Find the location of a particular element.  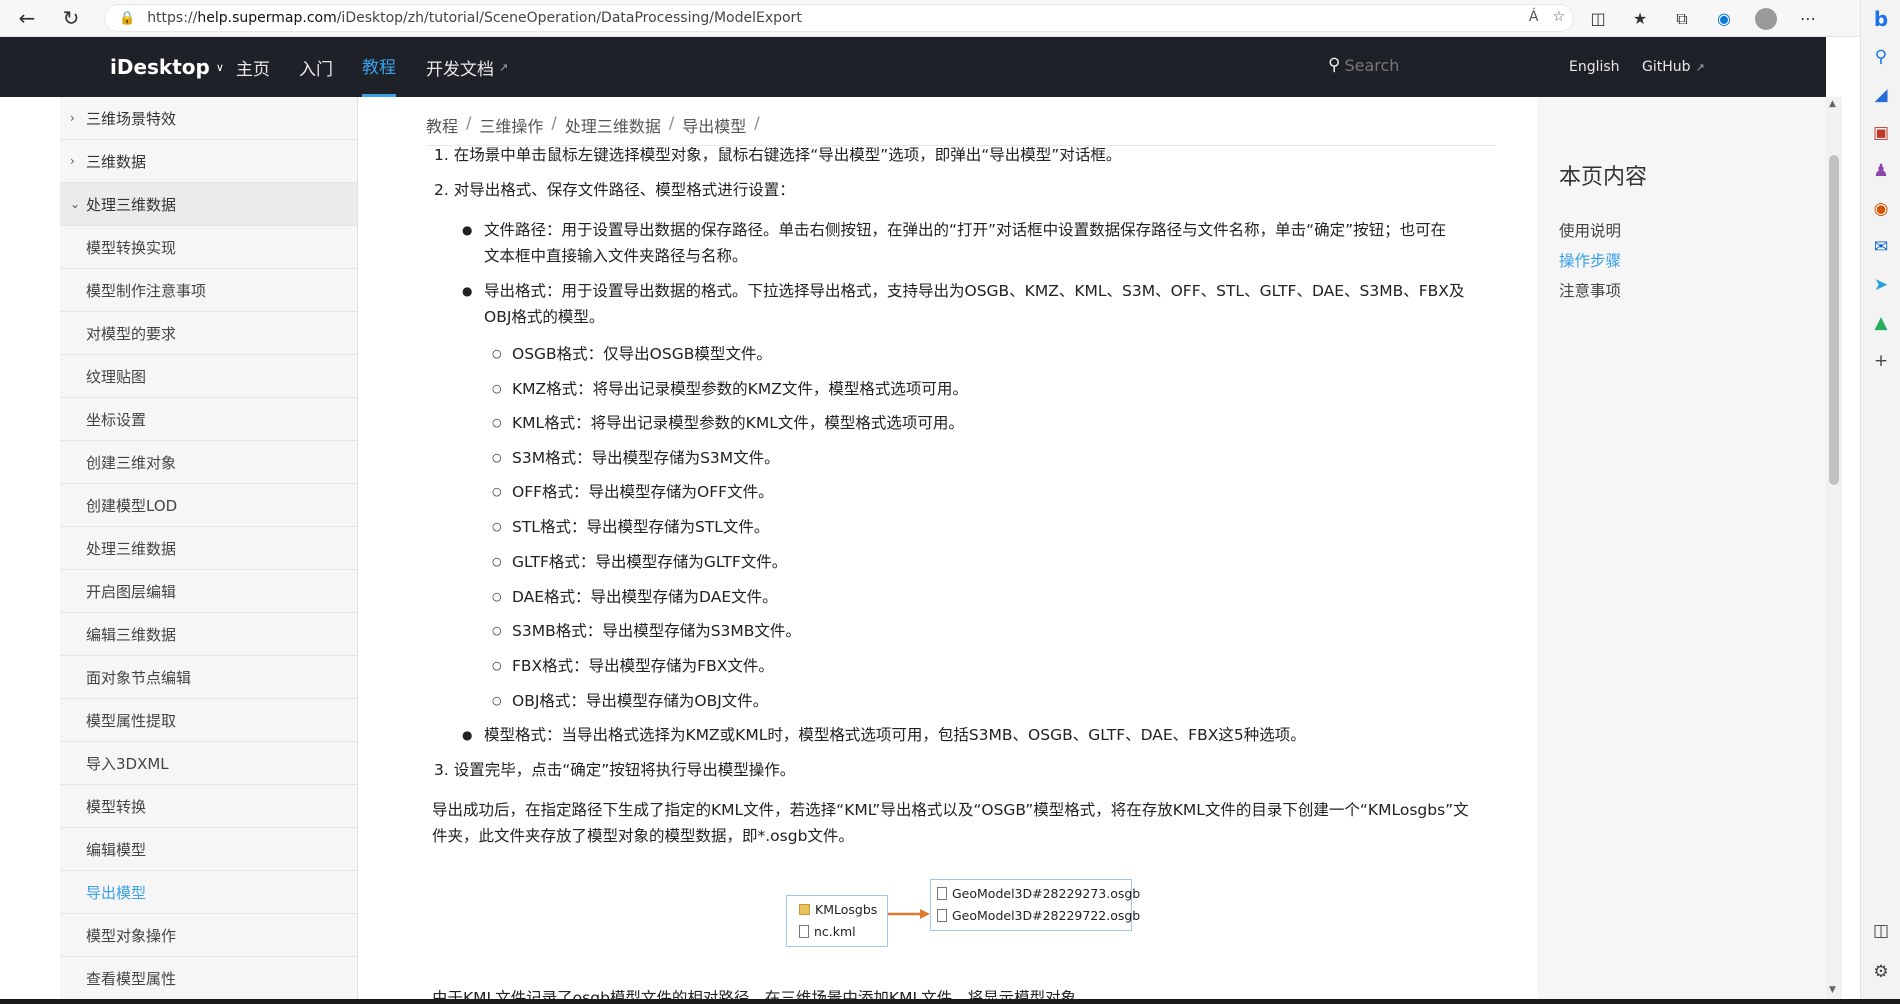

scroll-down-icon: ▼ is located at coordinates (1832, 990).